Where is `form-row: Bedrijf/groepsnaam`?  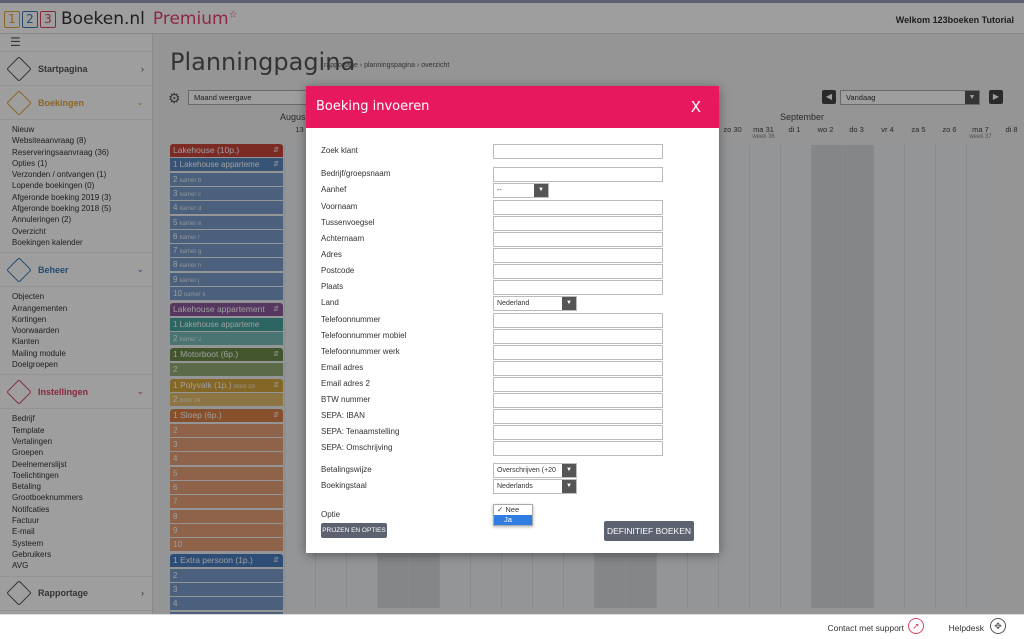 form-row: Bedrijf/groepsnaam is located at coordinates (493, 174).